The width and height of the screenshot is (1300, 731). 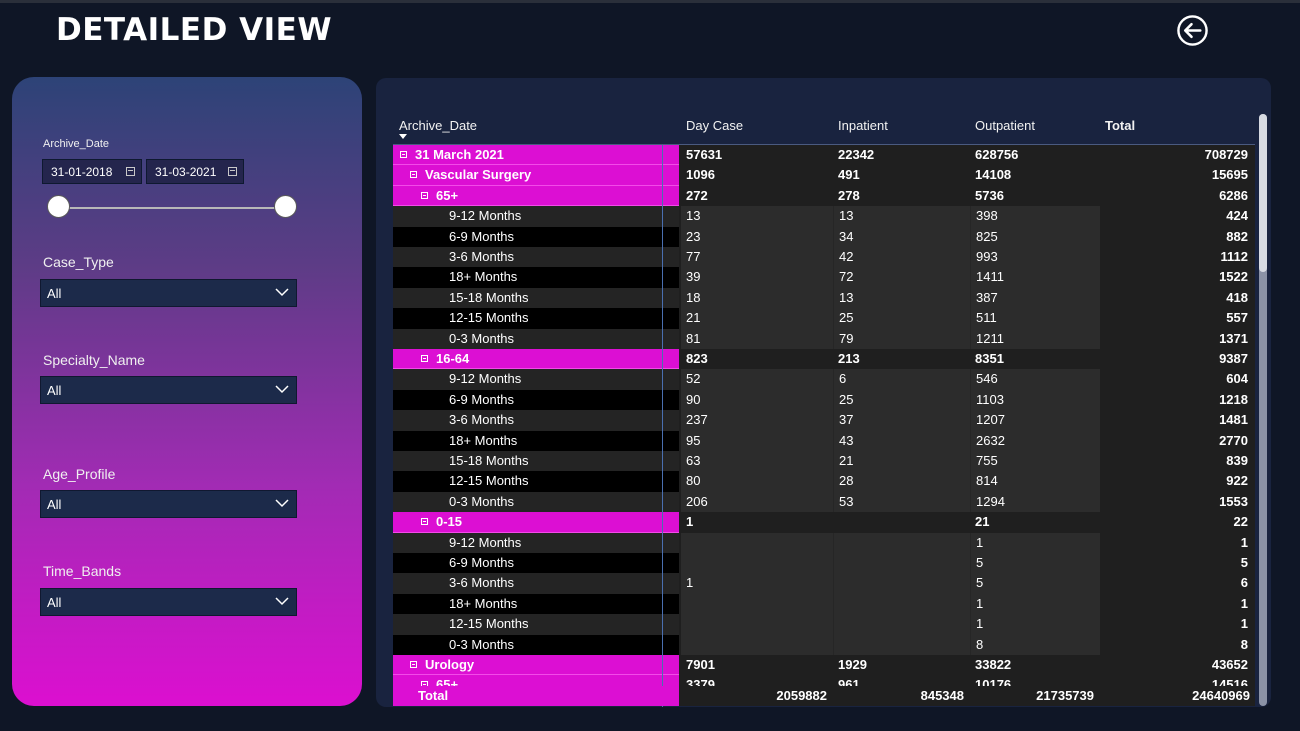 What do you see at coordinates (536, 155) in the screenshot?
I see `row-header: 31 March 2021` at bounding box center [536, 155].